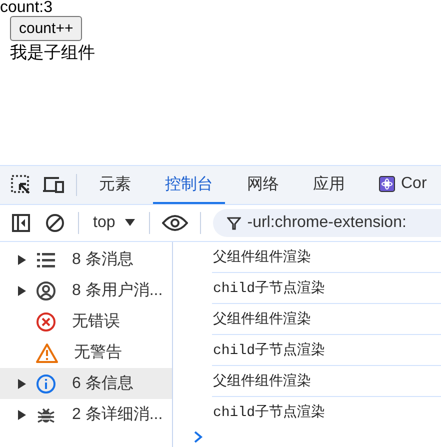 This screenshot has height=447, width=441. What do you see at coordinates (114, 223) in the screenshot?
I see `context-dropdown: top` at bounding box center [114, 223].